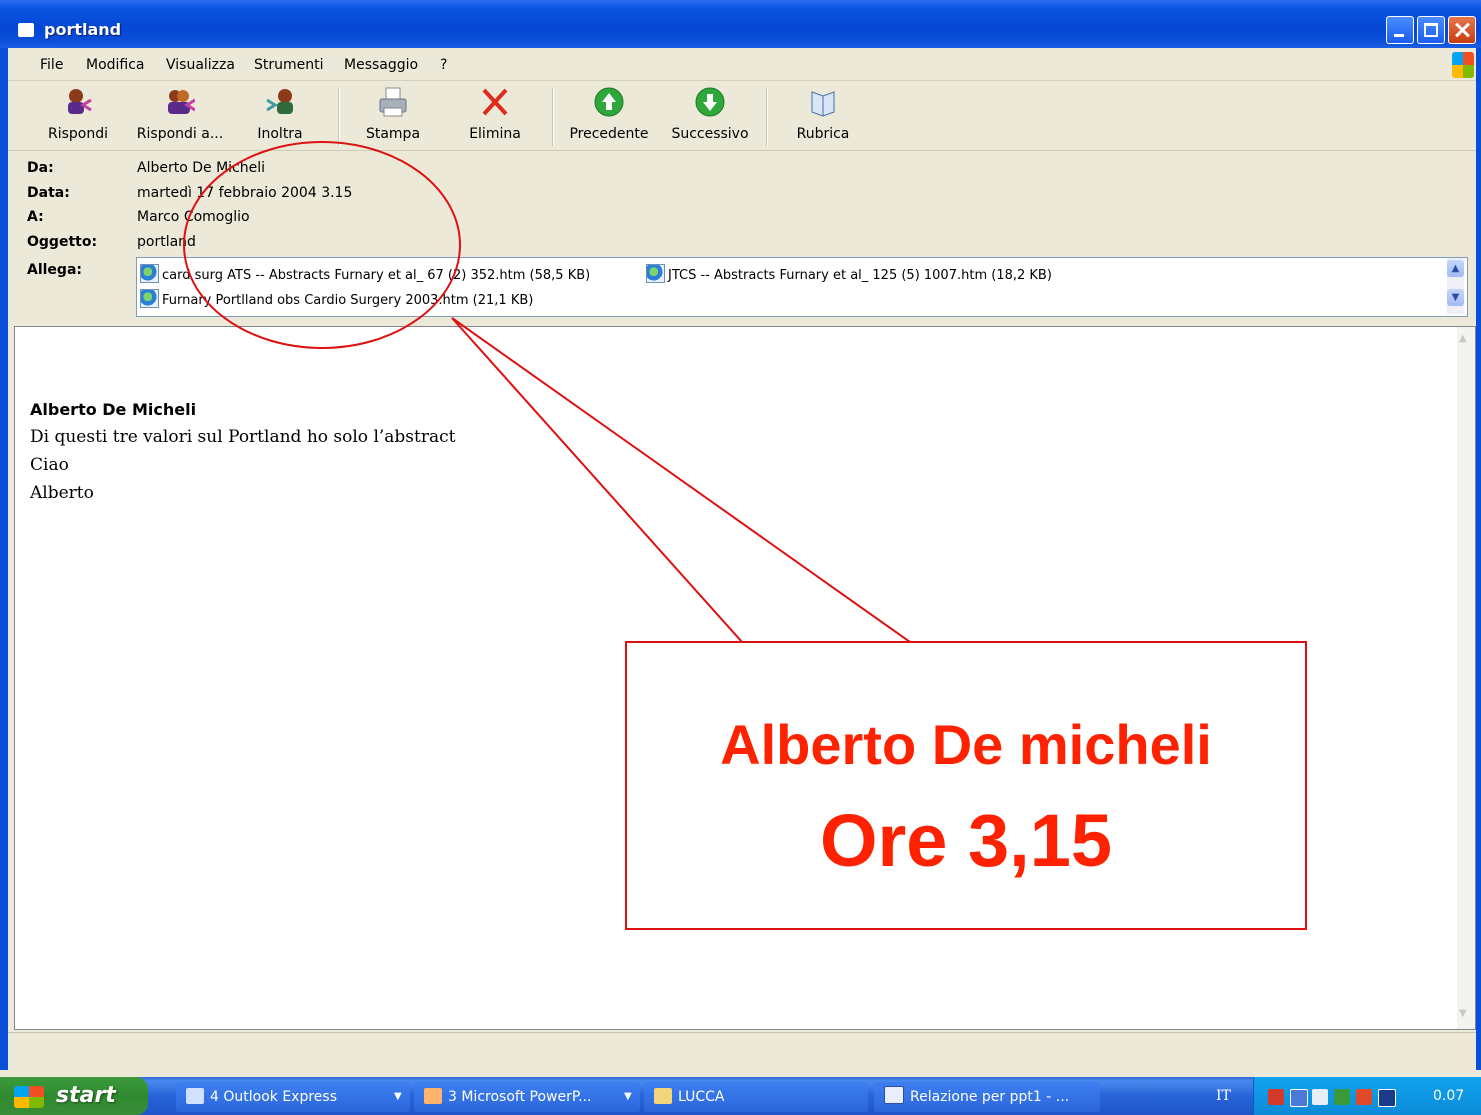  Describe the element at coordinates (322, 245) in the screenshot. I see `annotation-ellipse` at that location.